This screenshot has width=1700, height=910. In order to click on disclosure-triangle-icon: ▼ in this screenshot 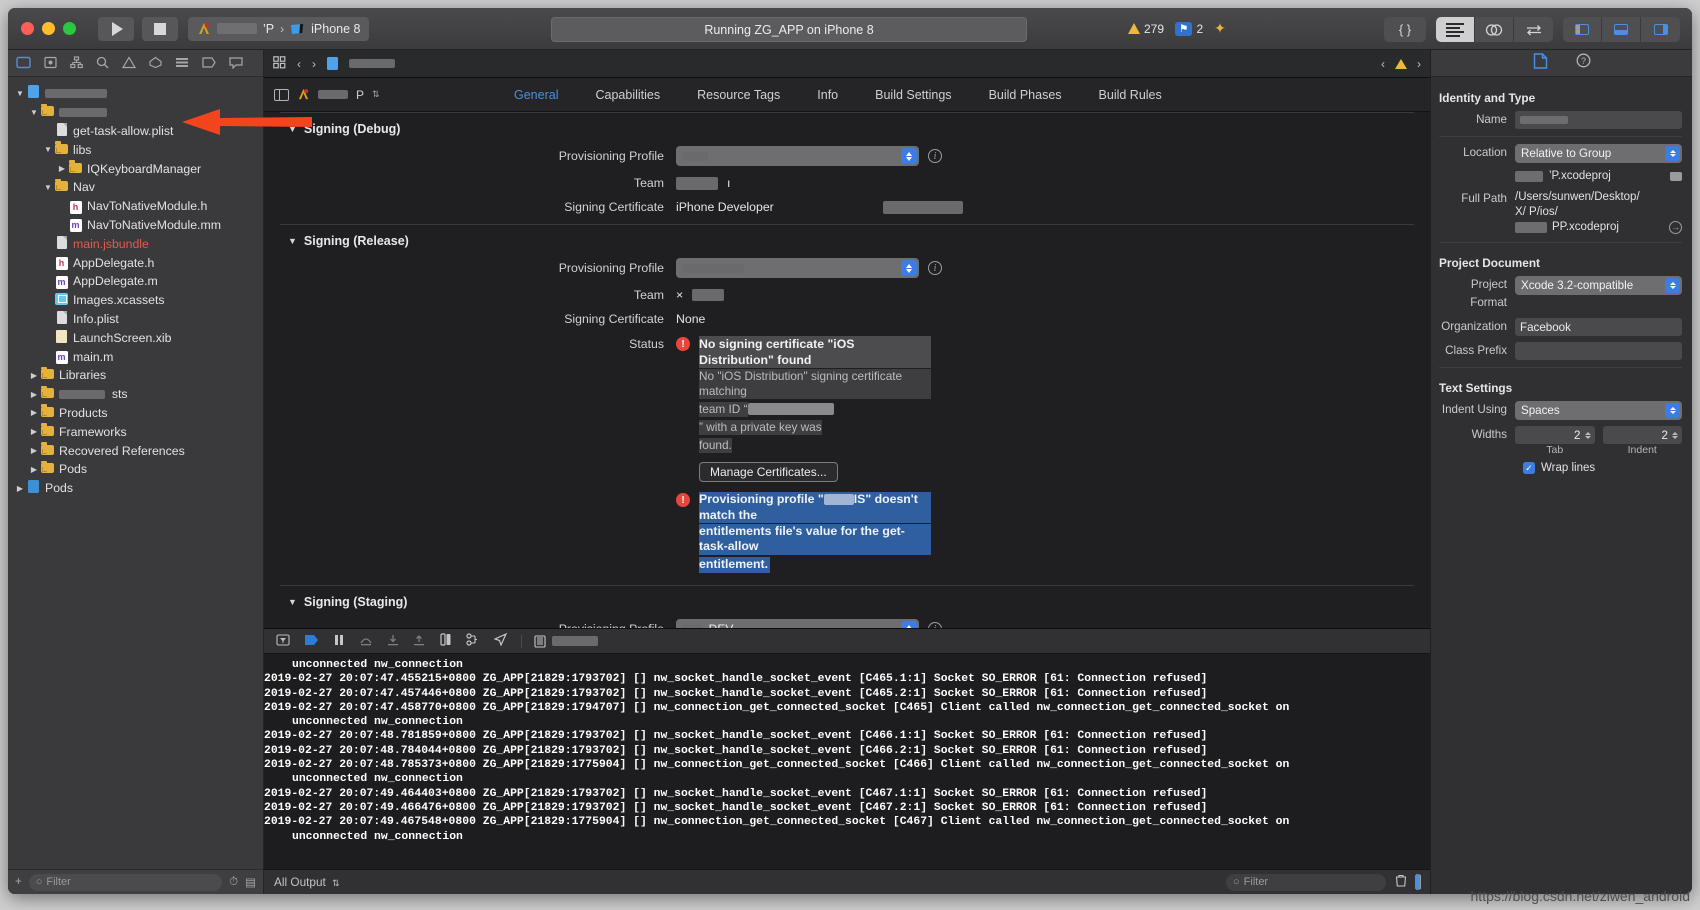, I will do `click(292, 241)`.